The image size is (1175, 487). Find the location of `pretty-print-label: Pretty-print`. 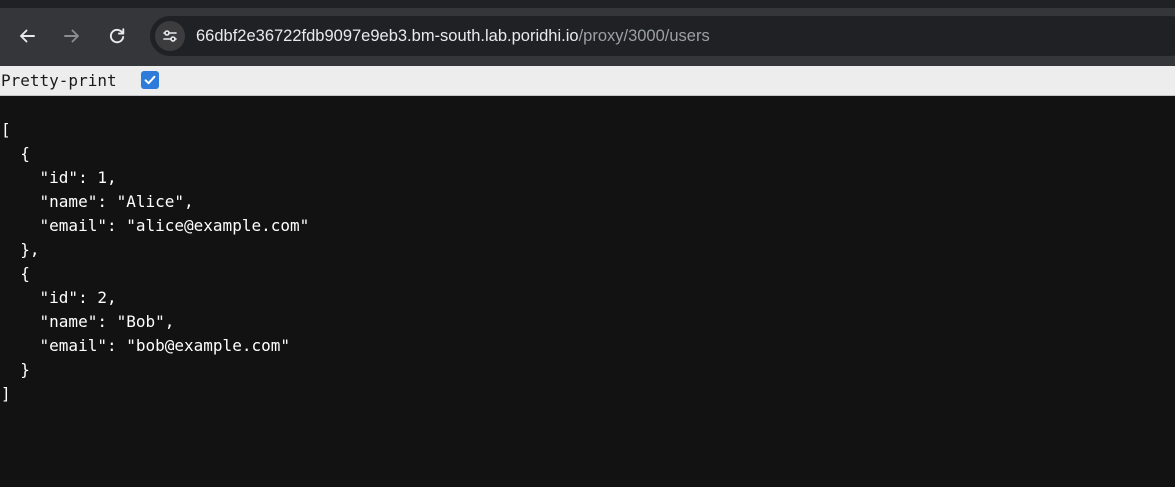

pretty-print-label: Pretty-print is located at coordinates (59, 80).